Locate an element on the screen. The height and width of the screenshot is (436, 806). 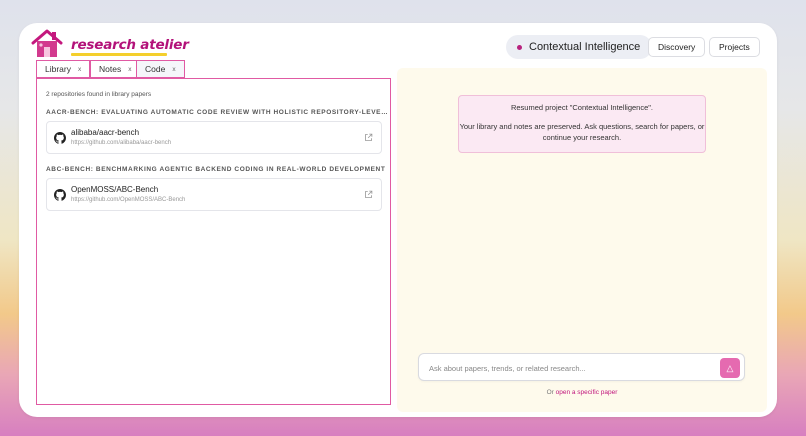
repo-url: https://github.com/alibaba/aacr-bench is located at coordinates (121, 143).